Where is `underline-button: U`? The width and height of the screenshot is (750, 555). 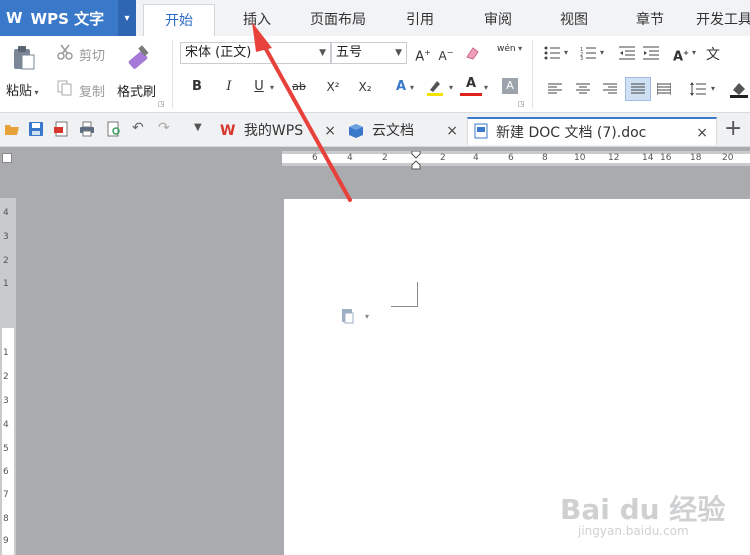 underline-button: U is located at coordinates (259, 87).